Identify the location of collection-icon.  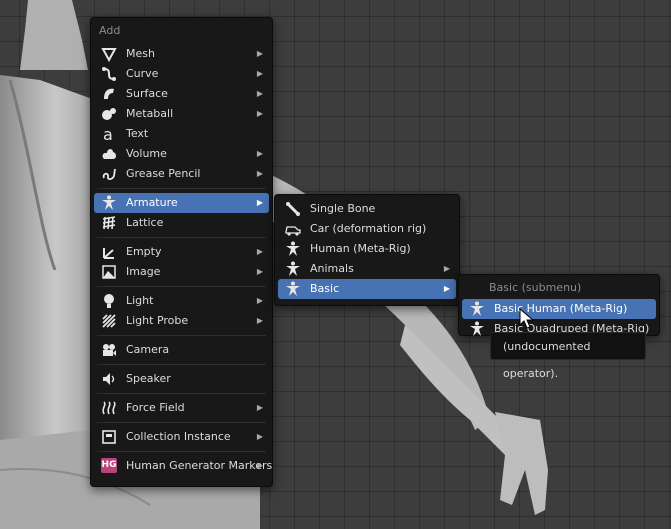
(109, 437).